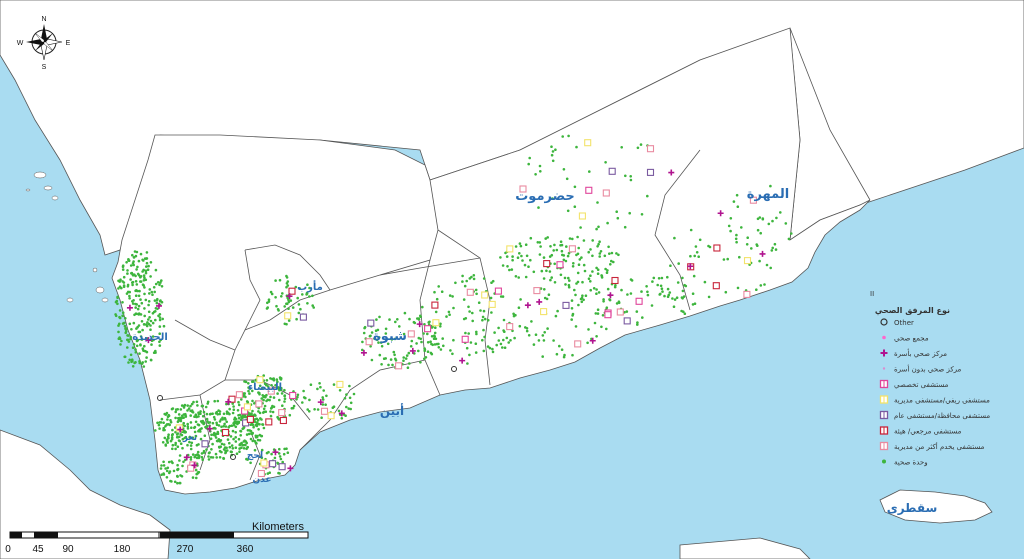 This screenshot has width=1024, height=559. I want to click on label-abyan: أبين, so click(392, 410).